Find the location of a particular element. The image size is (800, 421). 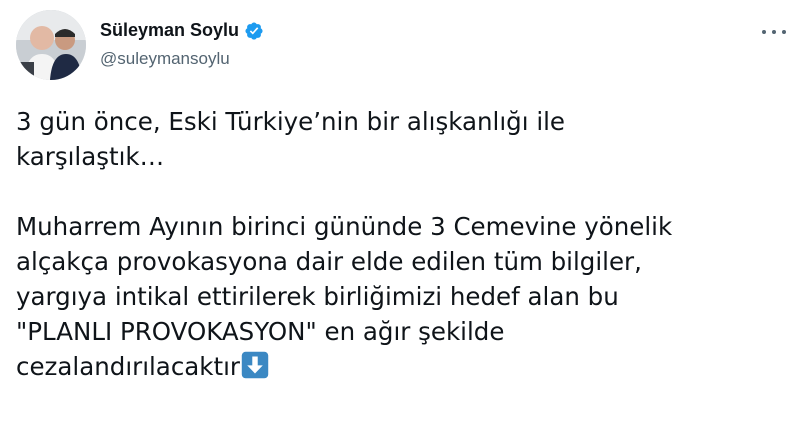

author-display-name: Süleyman Soylu is located at coordinates (169, 30).